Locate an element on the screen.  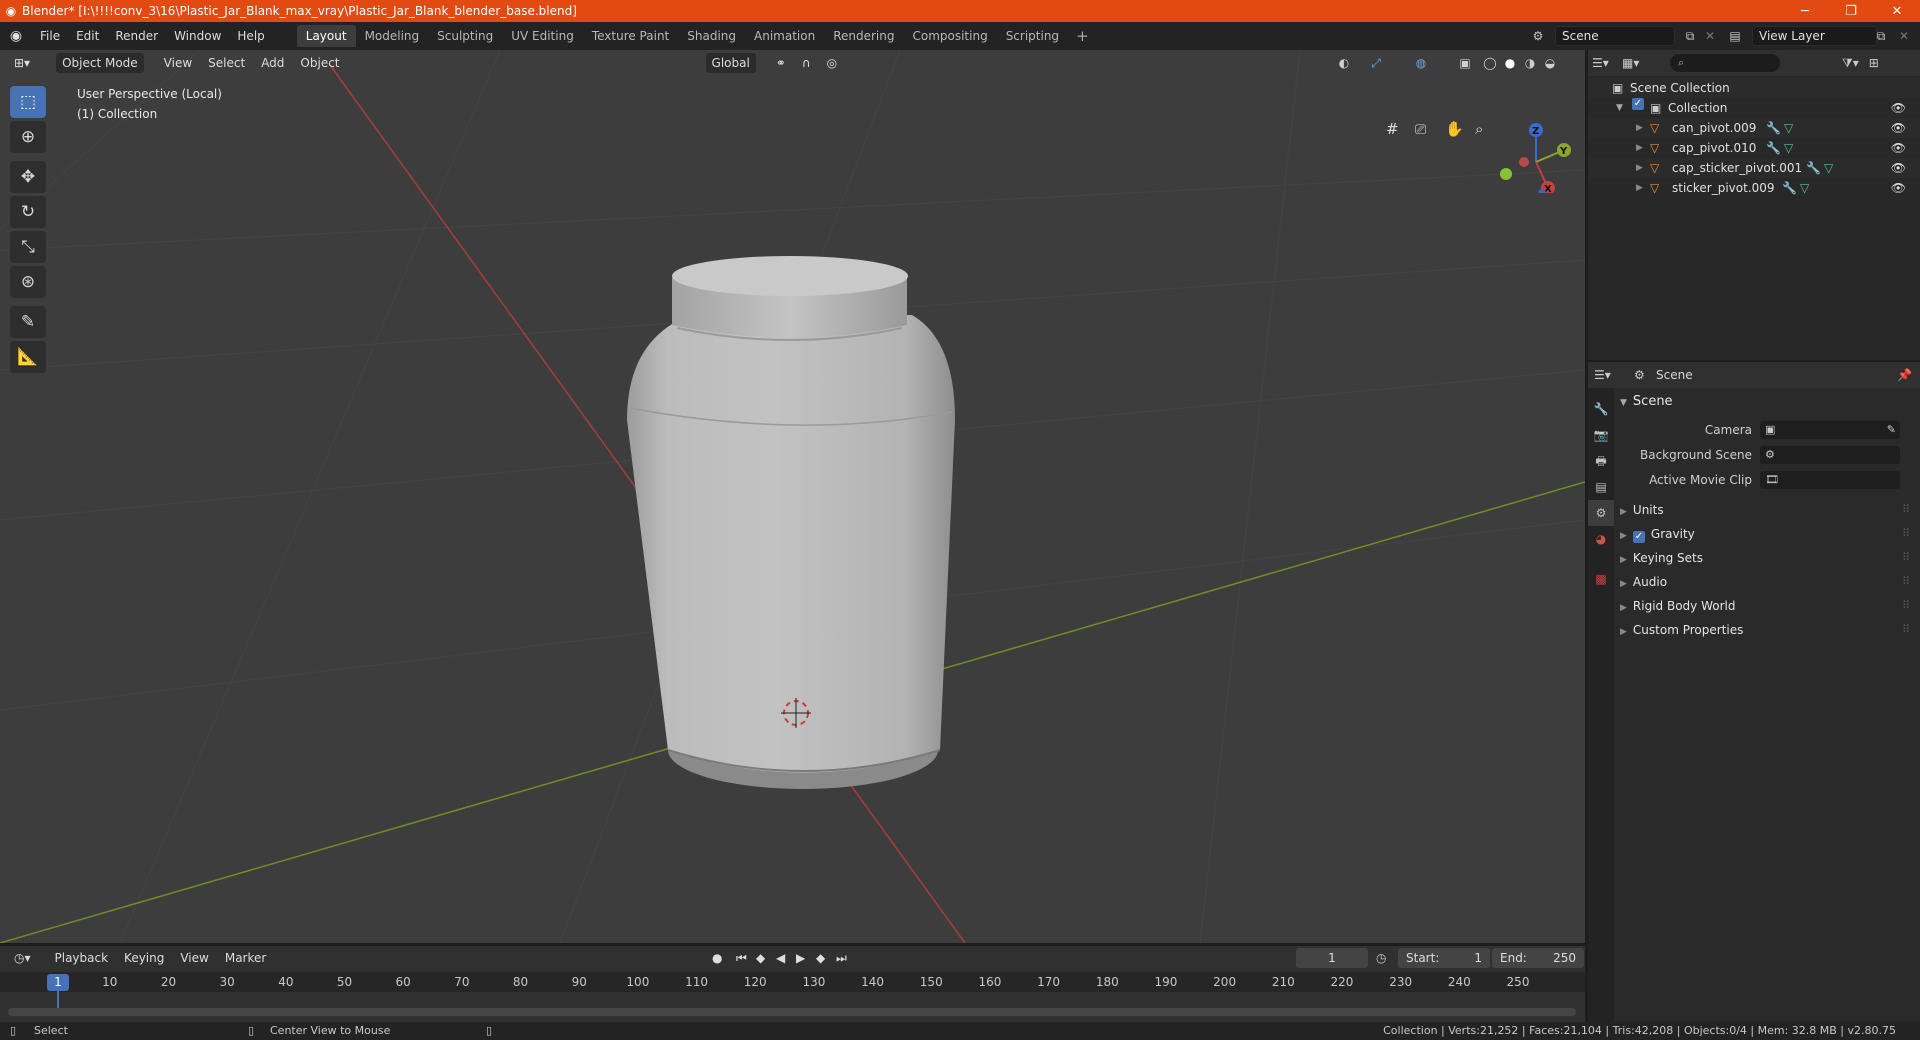
delete-view-layer-icon: ✕ is located at coordinates (1904, 36).